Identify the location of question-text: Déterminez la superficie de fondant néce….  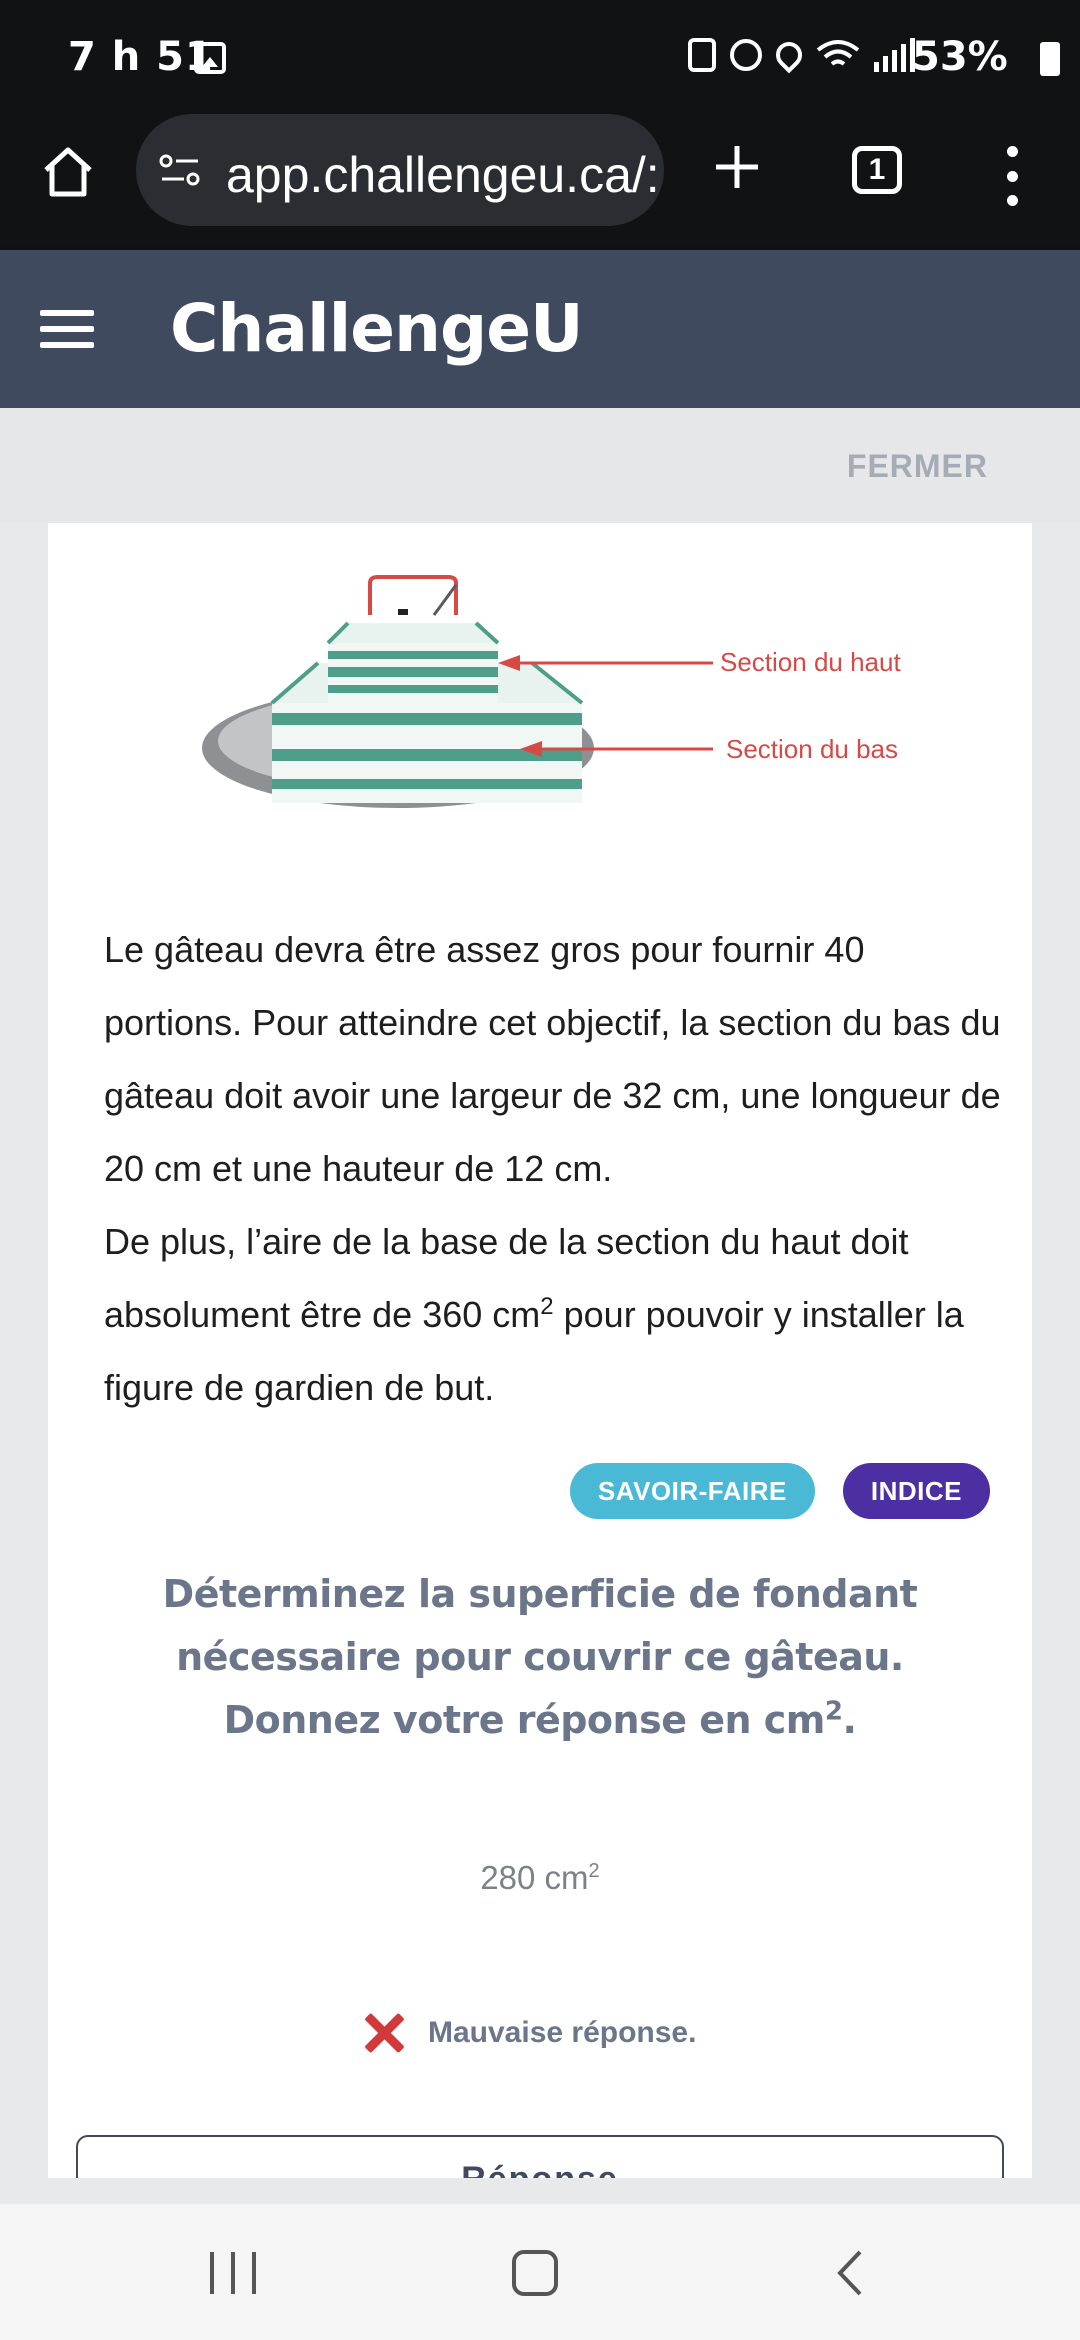
(540, 1657).